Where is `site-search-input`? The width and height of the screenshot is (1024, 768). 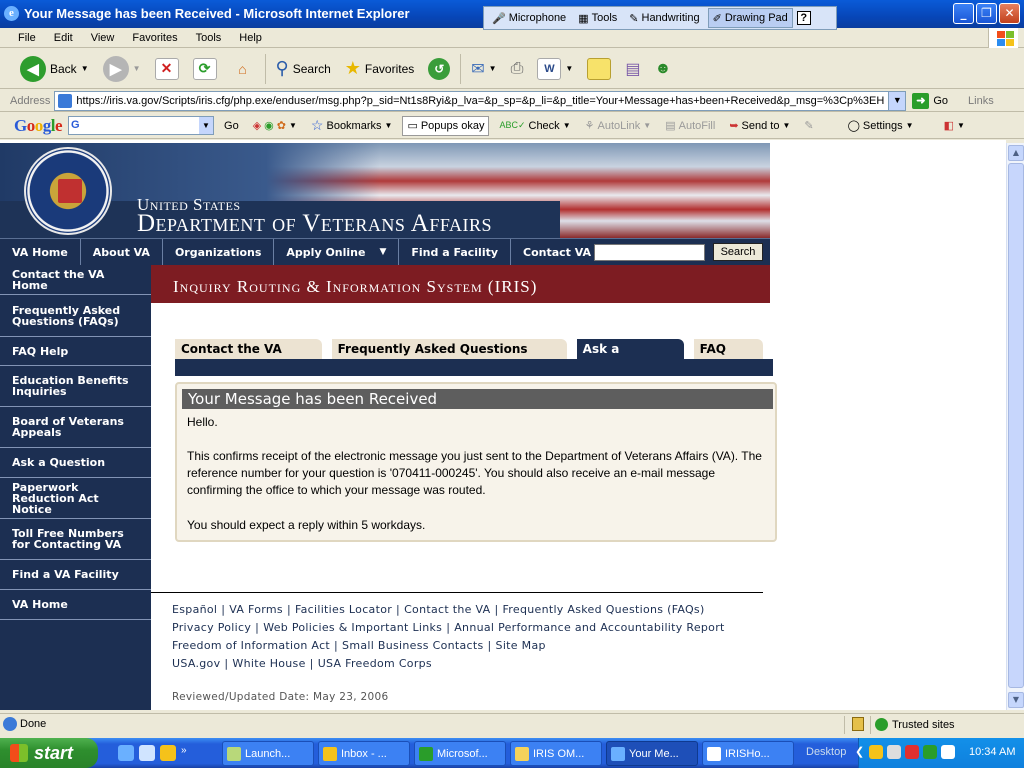 site-search-input is located at coordinates (649, 252).